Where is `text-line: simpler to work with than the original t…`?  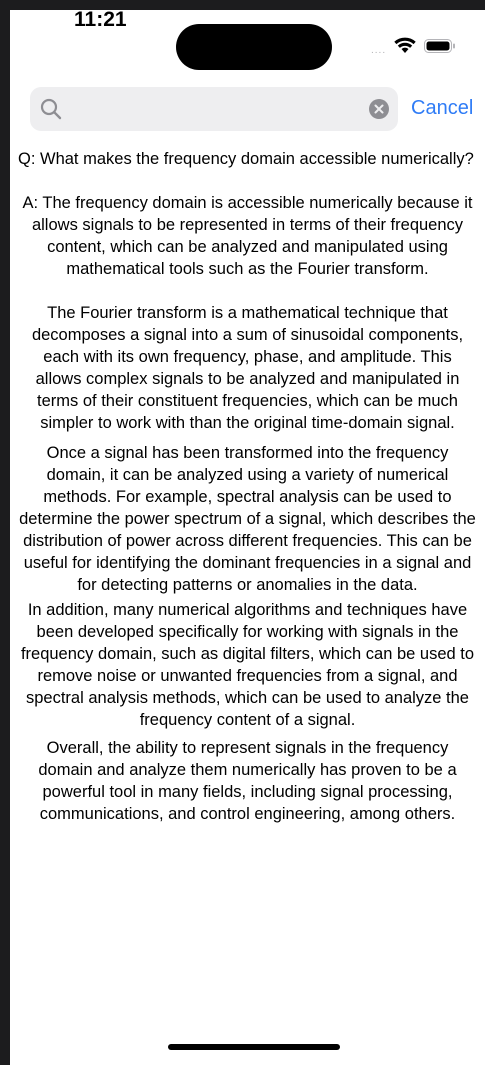
text-line: simpler to work with than the original t… is located at coordinates (247, 423).